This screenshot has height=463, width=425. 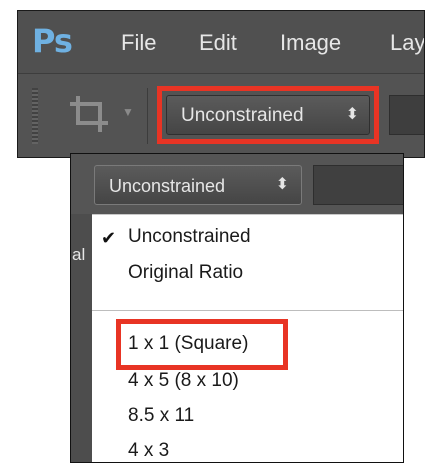 What do you see at coordinates (282, 184) in the screenshot?
I see `updown-arrows-icon: ⬍` at bounding box center [282, 184].